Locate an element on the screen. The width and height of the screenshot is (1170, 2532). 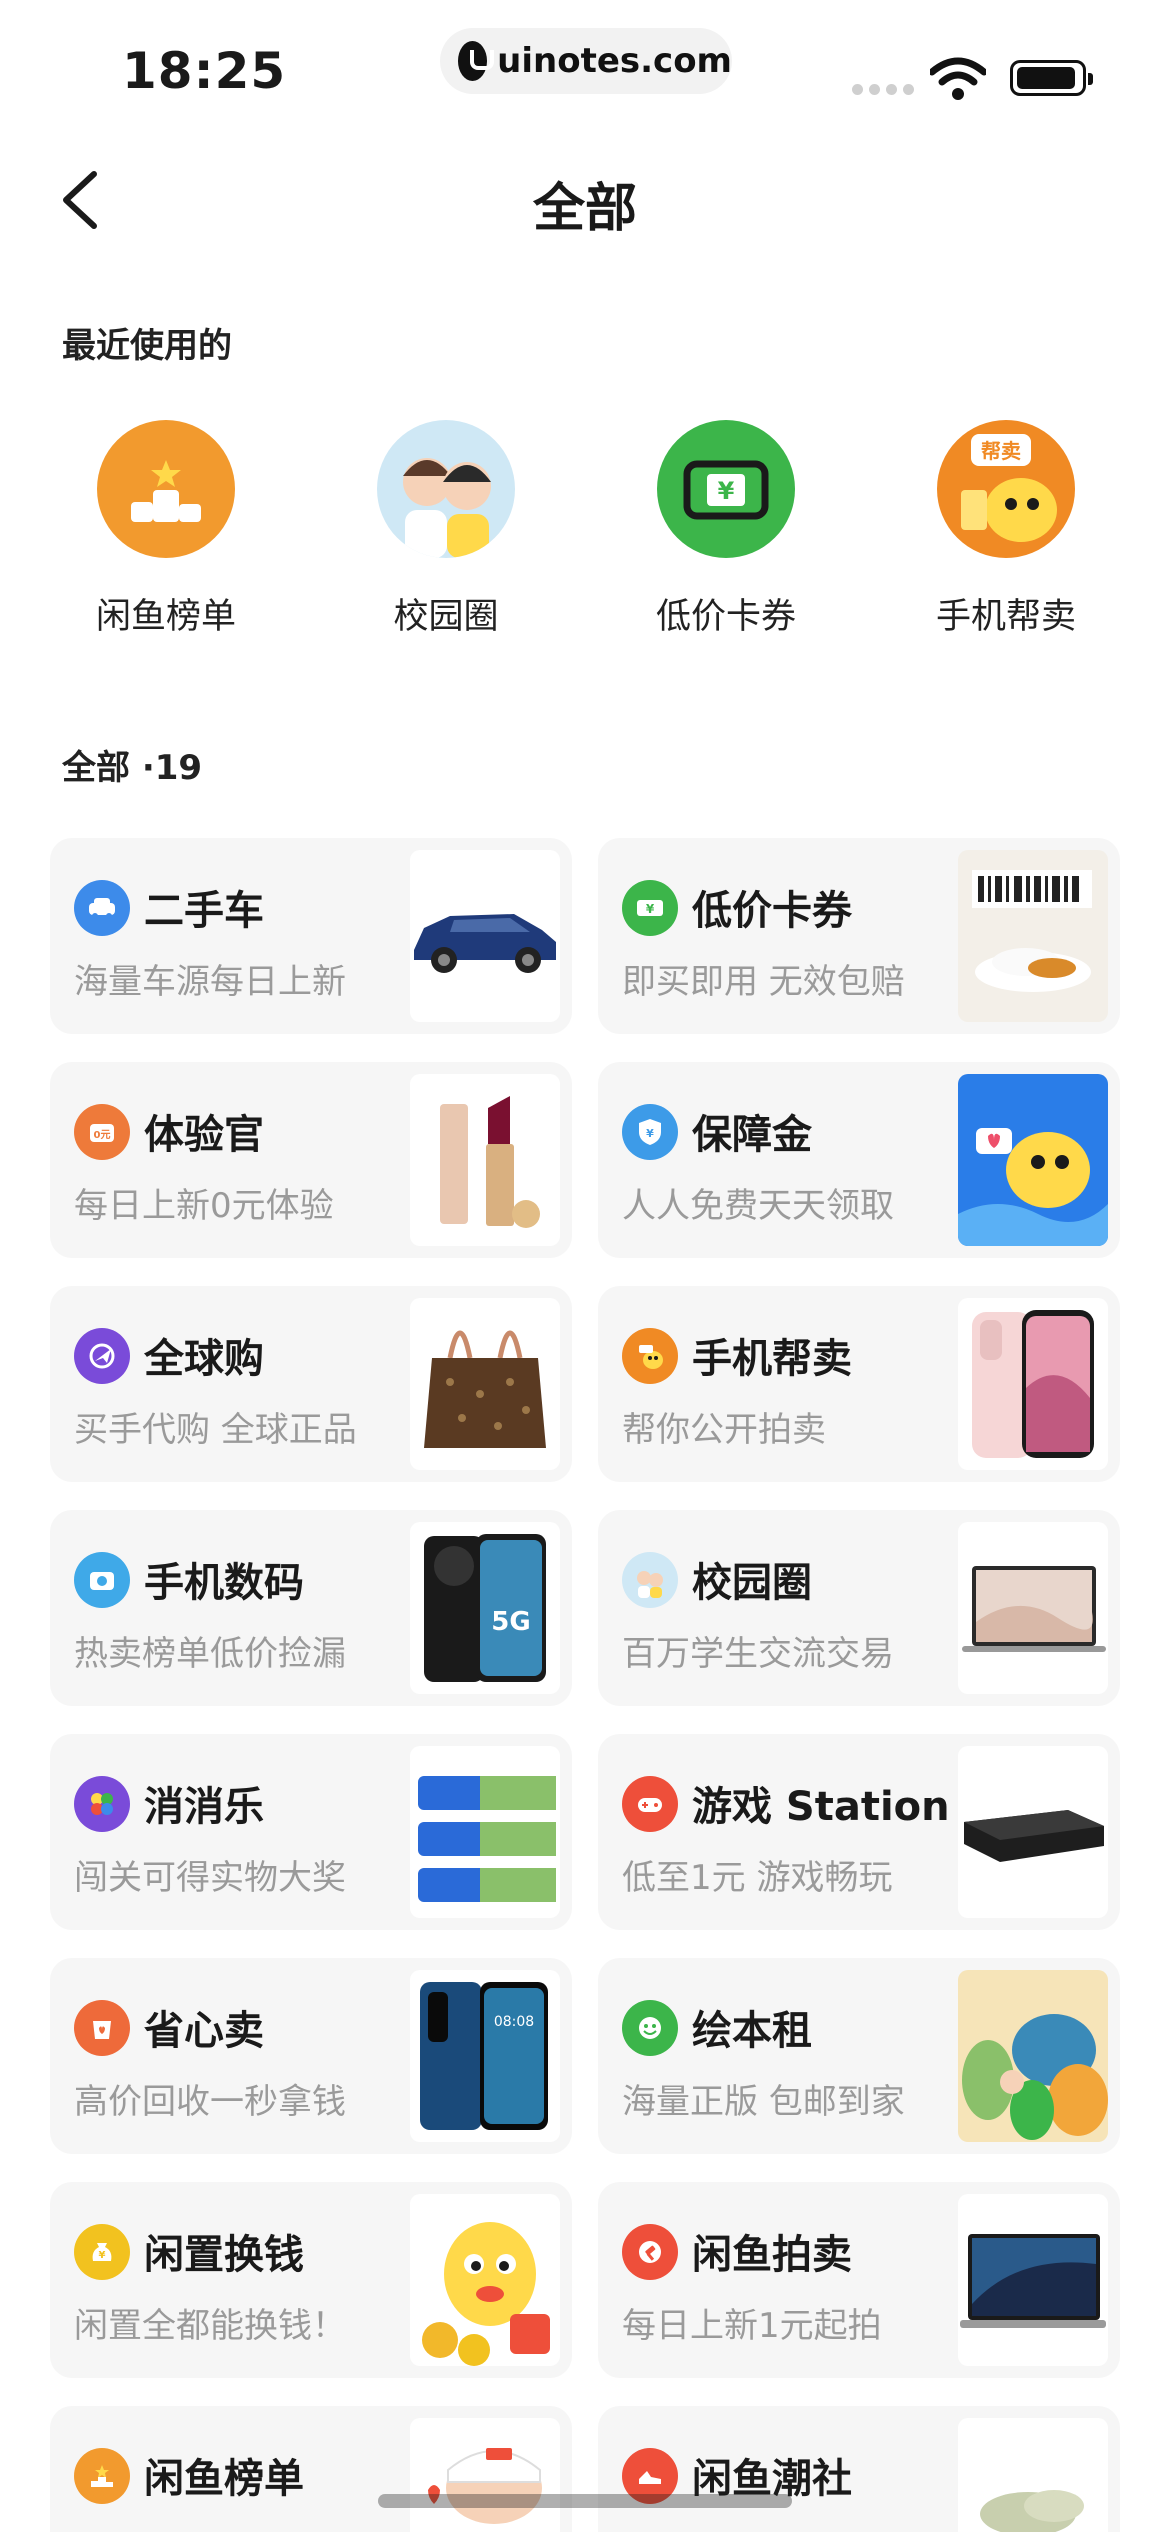
page-title: 全部 is located at coordinates (584, 209).